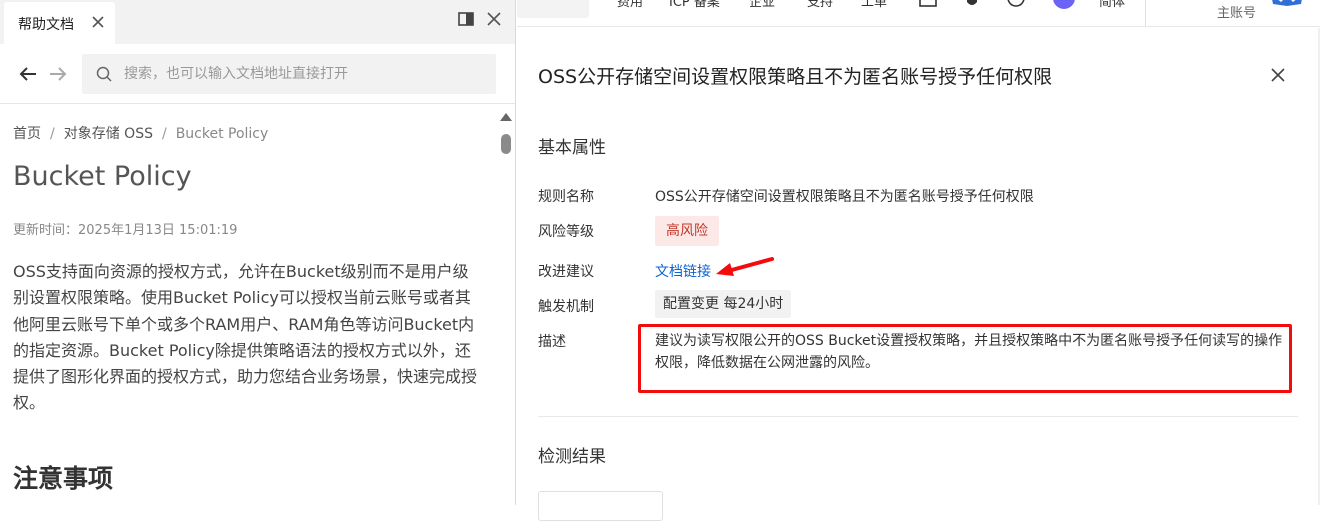 The width and height of the screenshot is (1320, 521). I want to click on section-basic-properties: 基本属性, so click(572, 148).